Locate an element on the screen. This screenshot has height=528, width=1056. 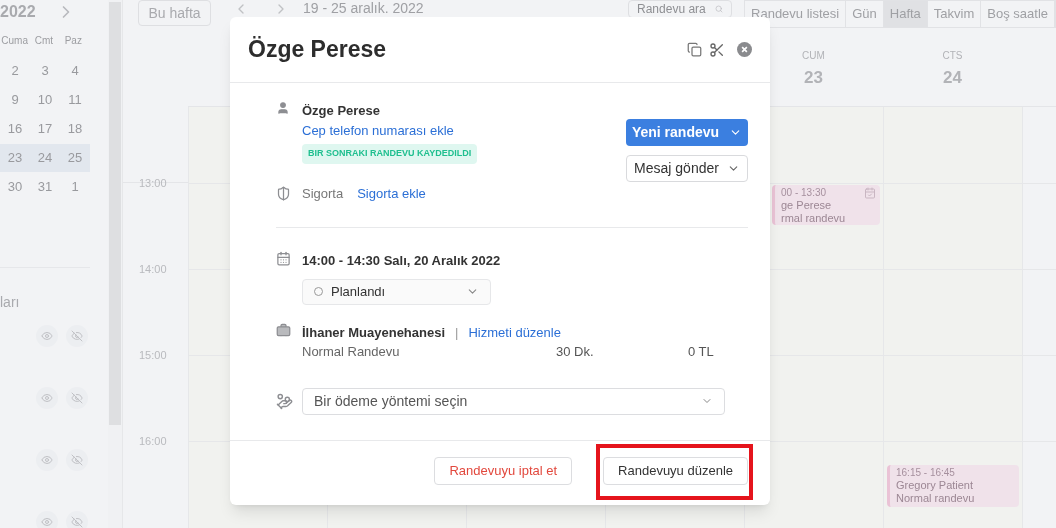
close-icon is located at coordinates (744, 49).